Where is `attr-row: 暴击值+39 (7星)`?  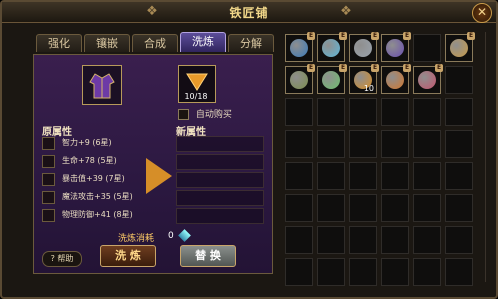
attr-row: 暴击值+39 (7星) is located at coordinates (89, 179).